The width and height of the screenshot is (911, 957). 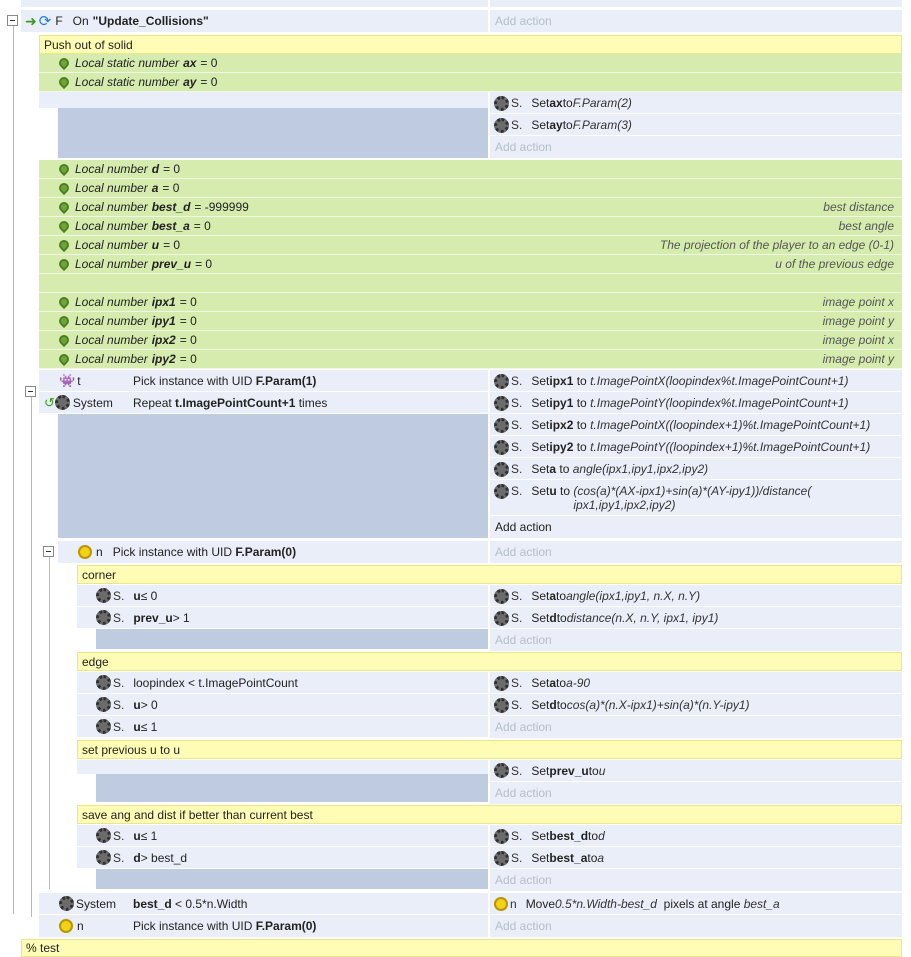 I want to click on variable-row: Local static number ay = 0, so click(x=470, y=82).